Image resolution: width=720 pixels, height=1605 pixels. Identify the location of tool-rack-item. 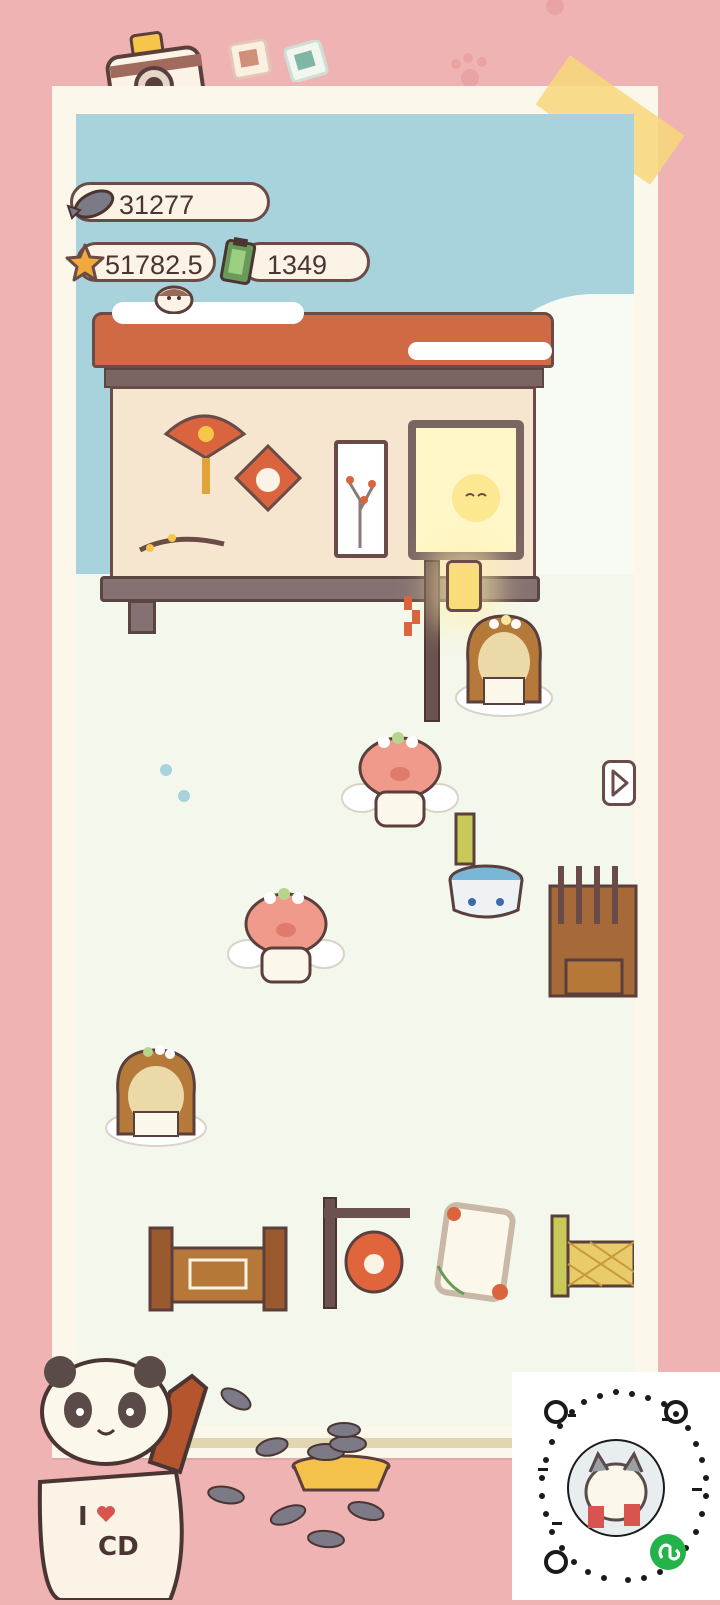
(593, 930).